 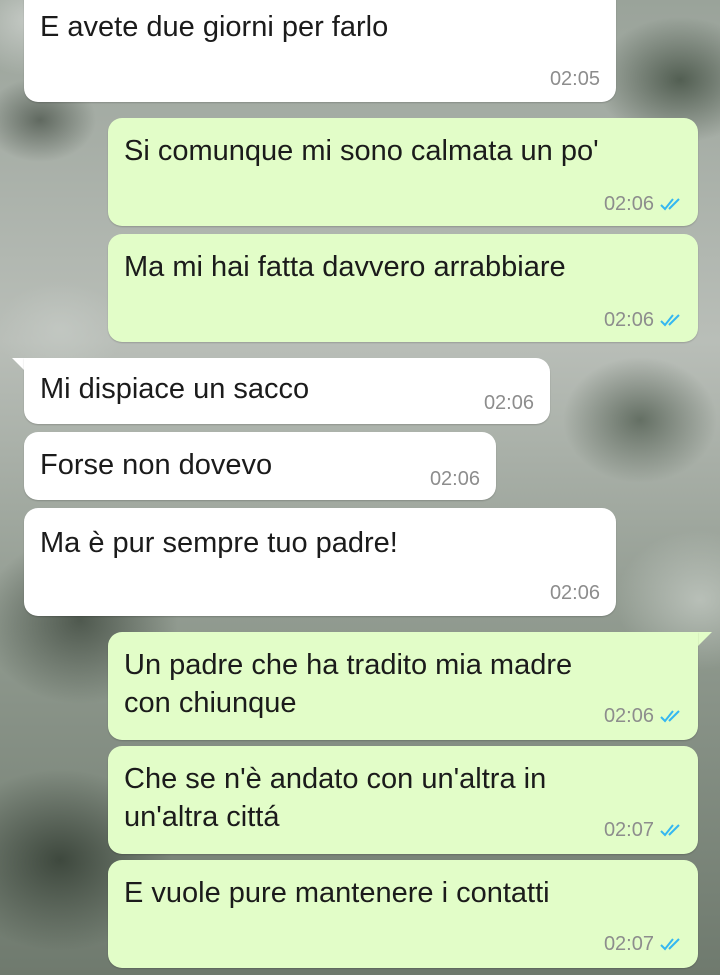 I want to click on message-text: Si comunque mi sono calmata un po', so click(x=361, y=151).